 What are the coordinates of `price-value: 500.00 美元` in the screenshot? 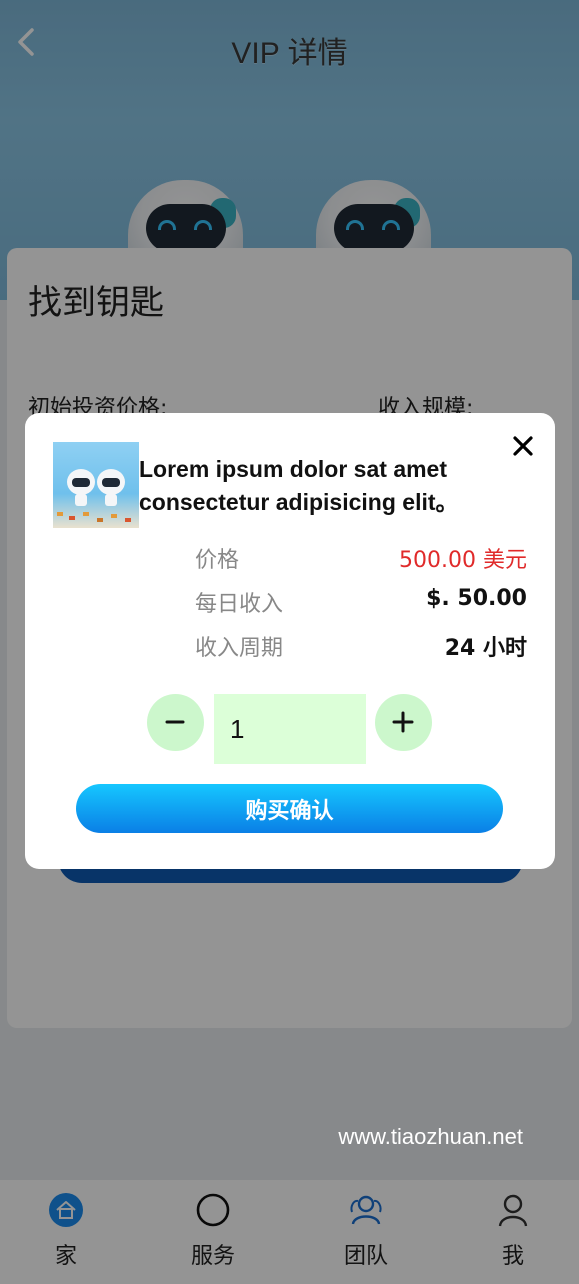 It's located at (463, 560).